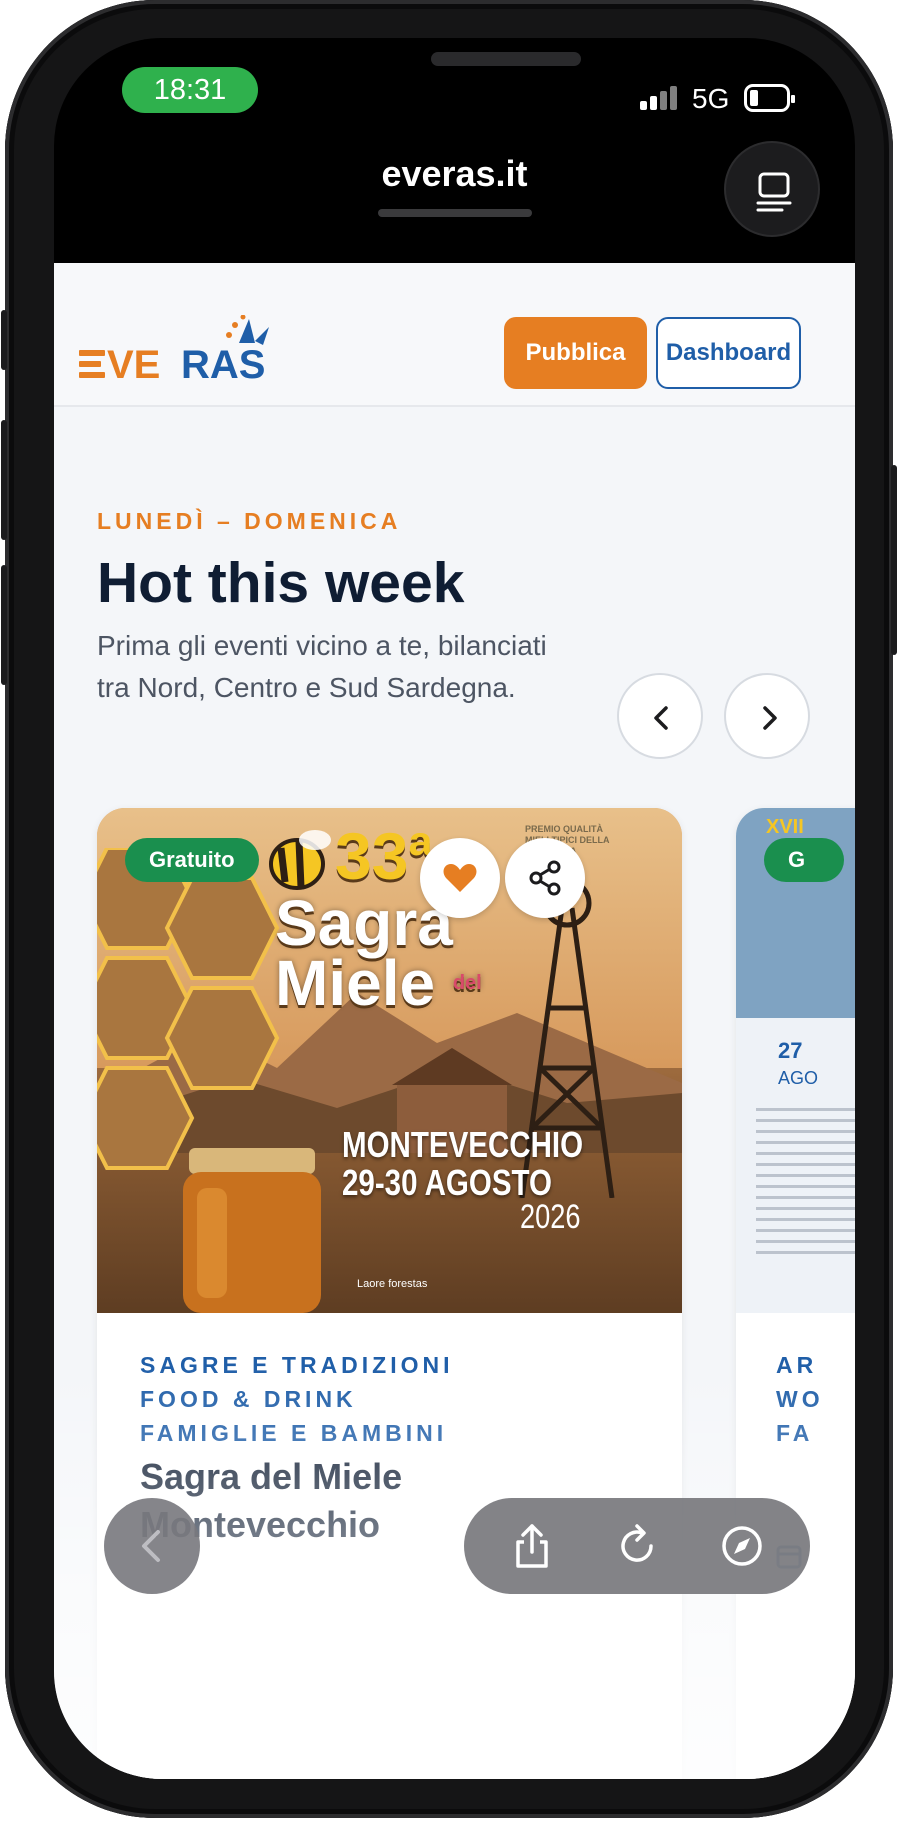  I want to click on logo-text-ras: RAS, so click(223, 364).